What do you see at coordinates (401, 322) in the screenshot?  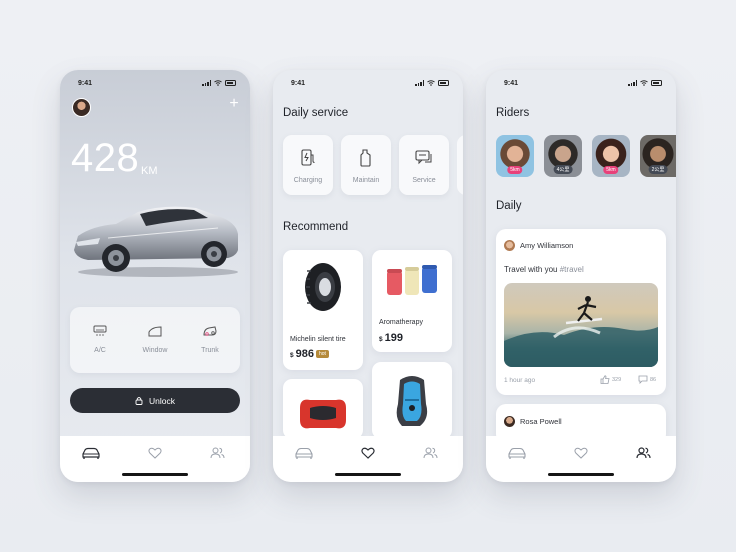 I see `product-name: Aromatherapy` at bounding box center [401, 322].